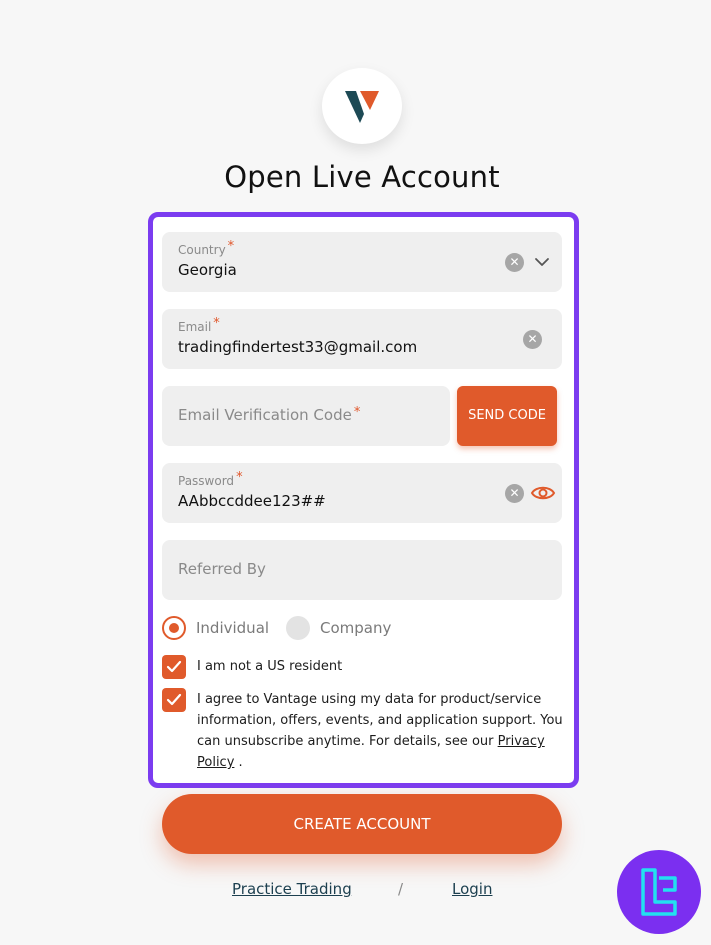 The height and width of the screenshot is (945, 711). What do you see at coordinates (207, 270) in the screenshot?
I see `country-value: Georgia` at bounding box center [207, 270].